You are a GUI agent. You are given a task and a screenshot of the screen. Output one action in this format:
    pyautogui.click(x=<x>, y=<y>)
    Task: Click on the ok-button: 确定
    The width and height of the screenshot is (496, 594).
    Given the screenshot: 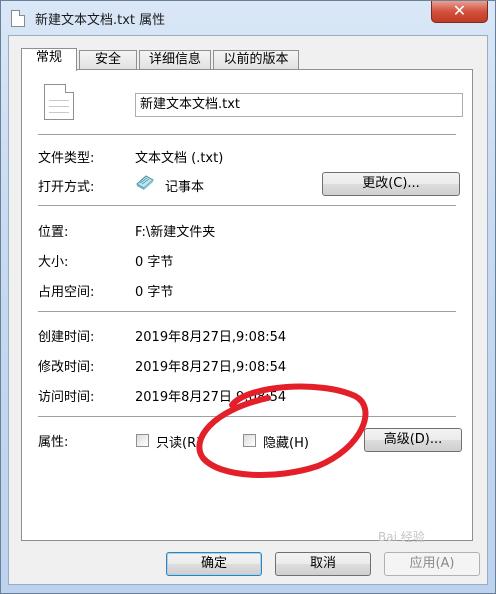 What is the action you would take?
    pyautogui.click(x=214, y=564)
    